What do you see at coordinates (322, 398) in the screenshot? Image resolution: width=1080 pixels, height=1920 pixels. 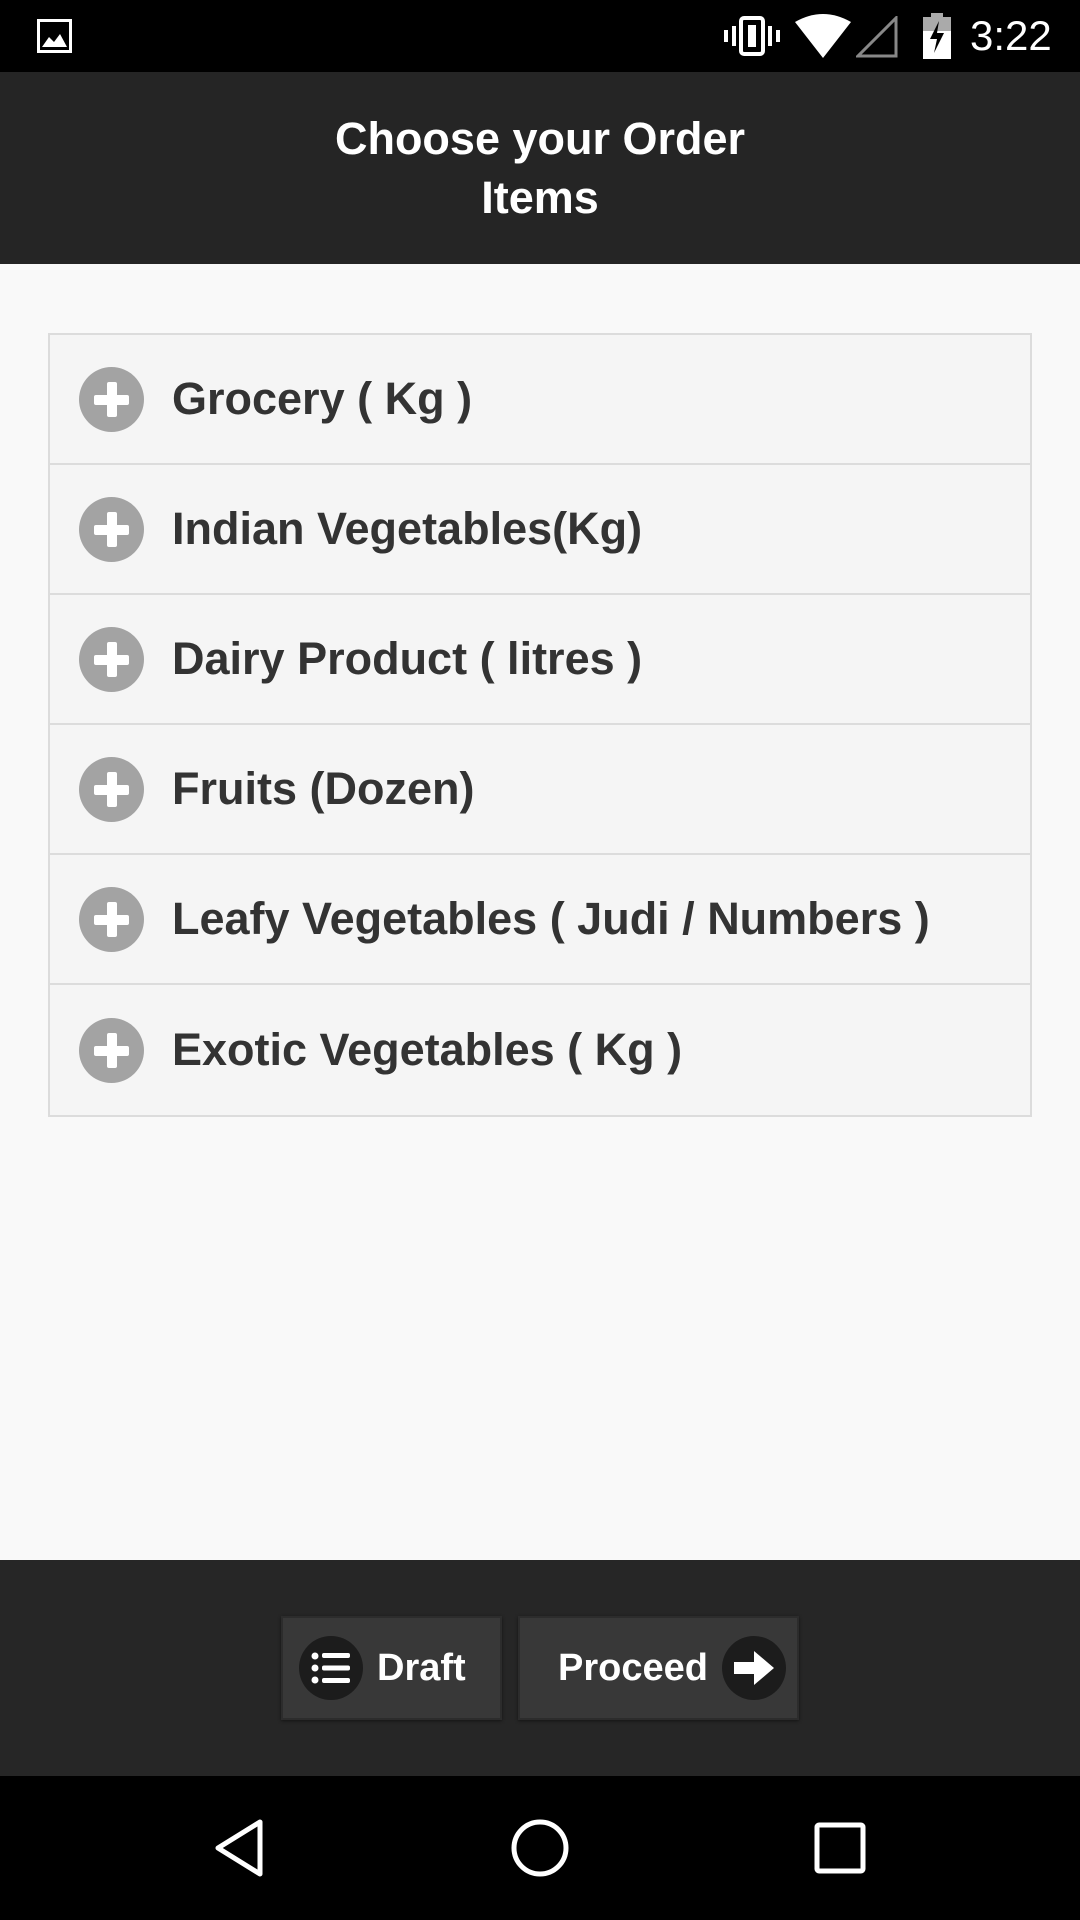 I see `category-label: Grocery ( Kg )` at bounding box center [322, 398].